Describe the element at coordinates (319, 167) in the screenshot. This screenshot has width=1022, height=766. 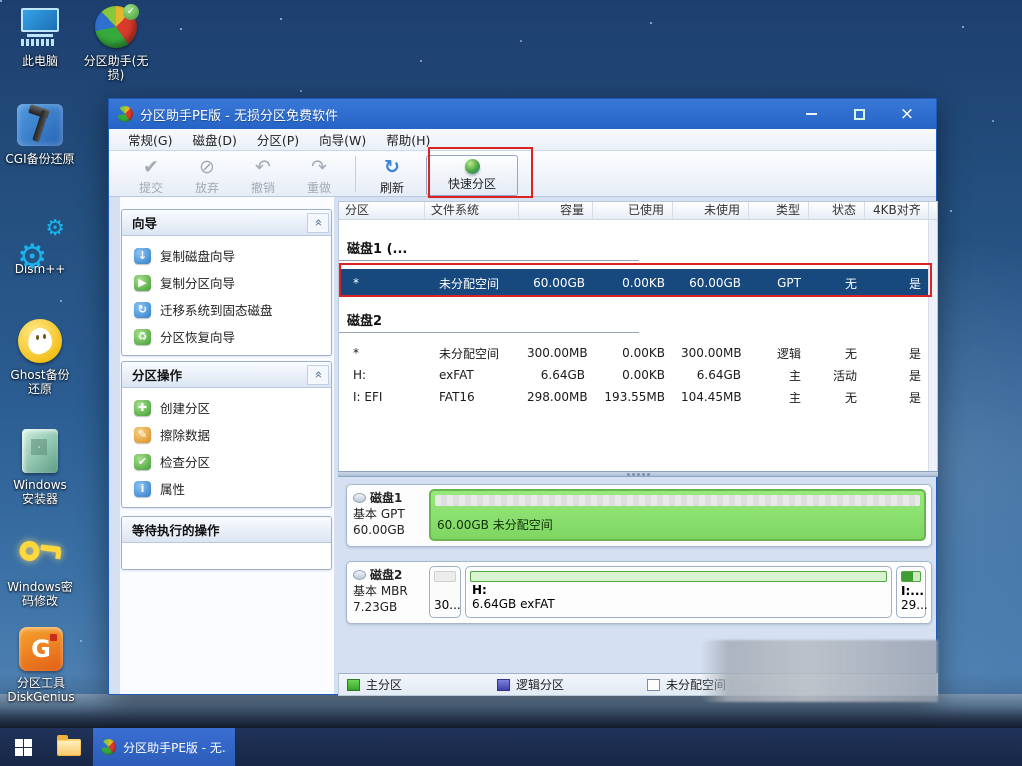
I see `redo-arrow-icon: ↷` at that location.